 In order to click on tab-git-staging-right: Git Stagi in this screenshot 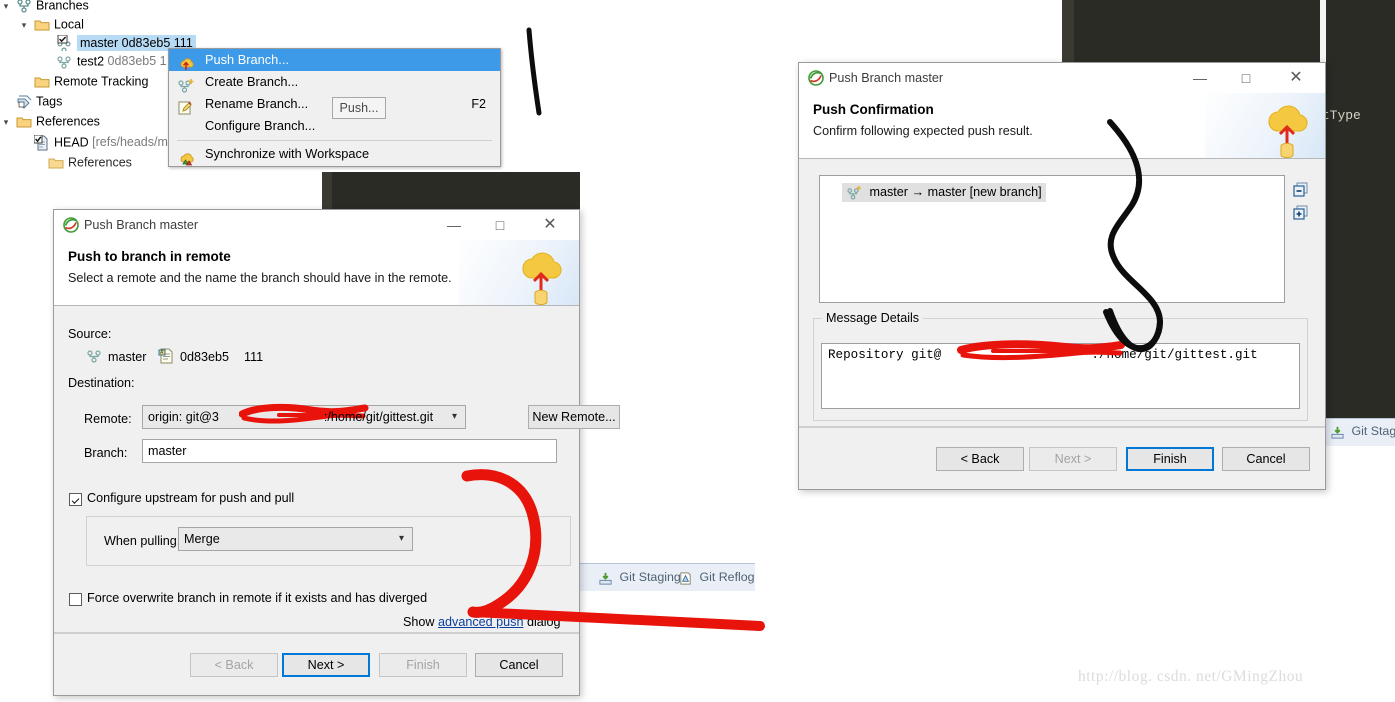, I will do `click(1362, 431)`.